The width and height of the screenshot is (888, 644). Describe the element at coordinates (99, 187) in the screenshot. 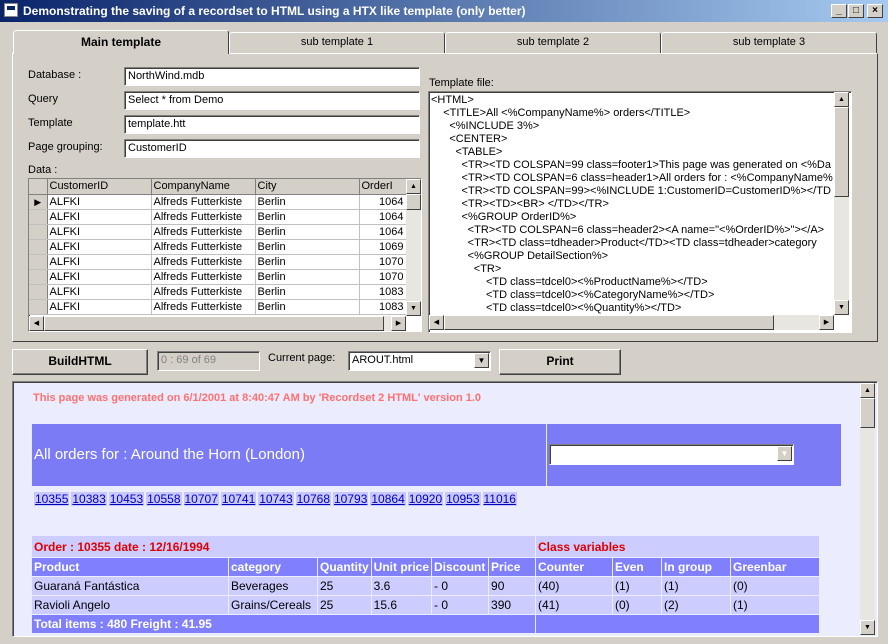

I see `grid-header-customerid: CustomerID` at that location.